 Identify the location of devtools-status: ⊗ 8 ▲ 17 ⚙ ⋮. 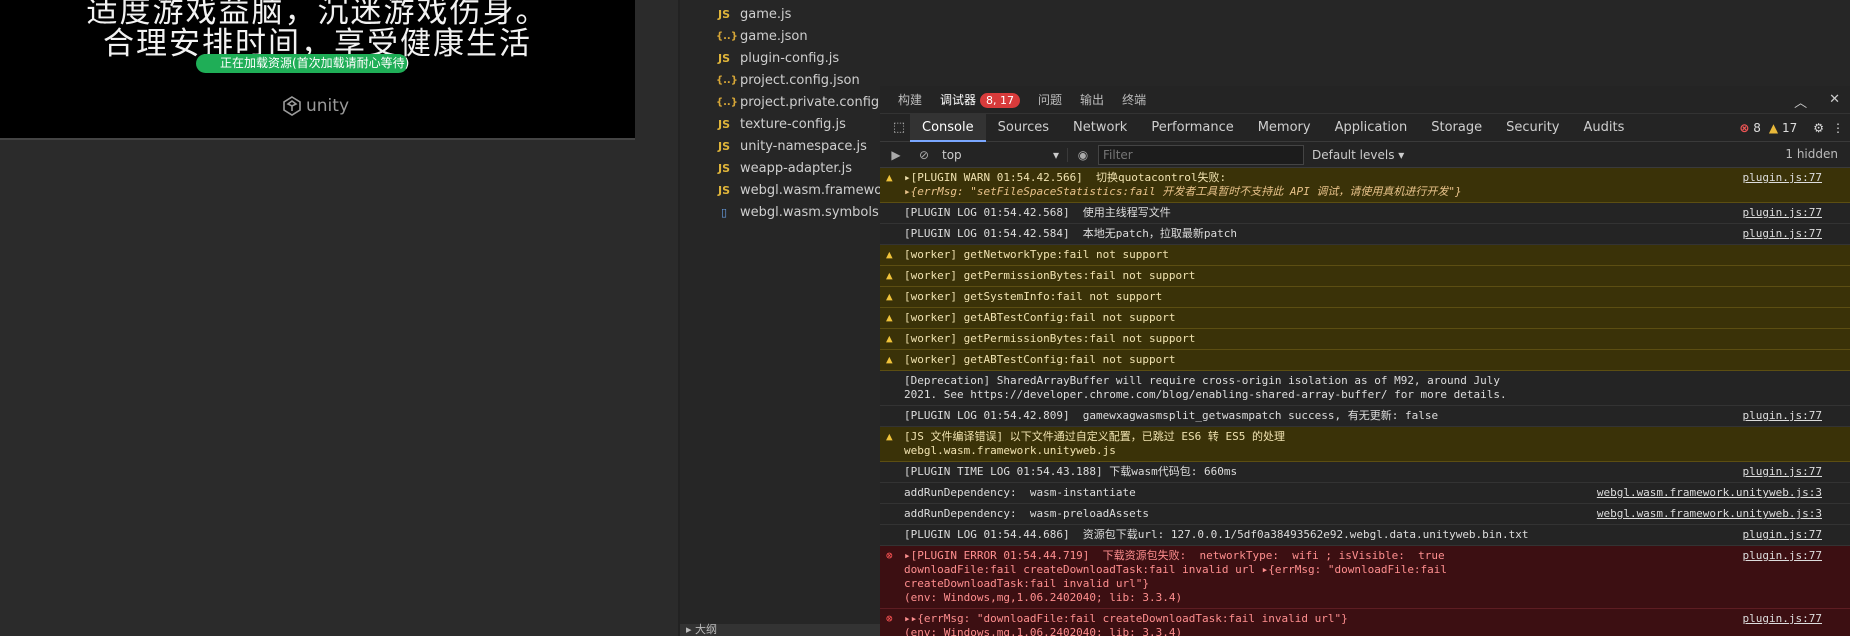
(1791, 128).